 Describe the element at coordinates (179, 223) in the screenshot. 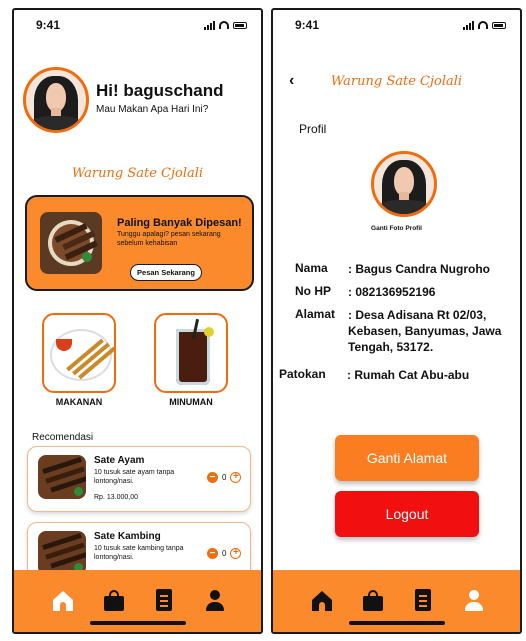

I see `promo-title: Paling Banyak Dipesan!` at that location.